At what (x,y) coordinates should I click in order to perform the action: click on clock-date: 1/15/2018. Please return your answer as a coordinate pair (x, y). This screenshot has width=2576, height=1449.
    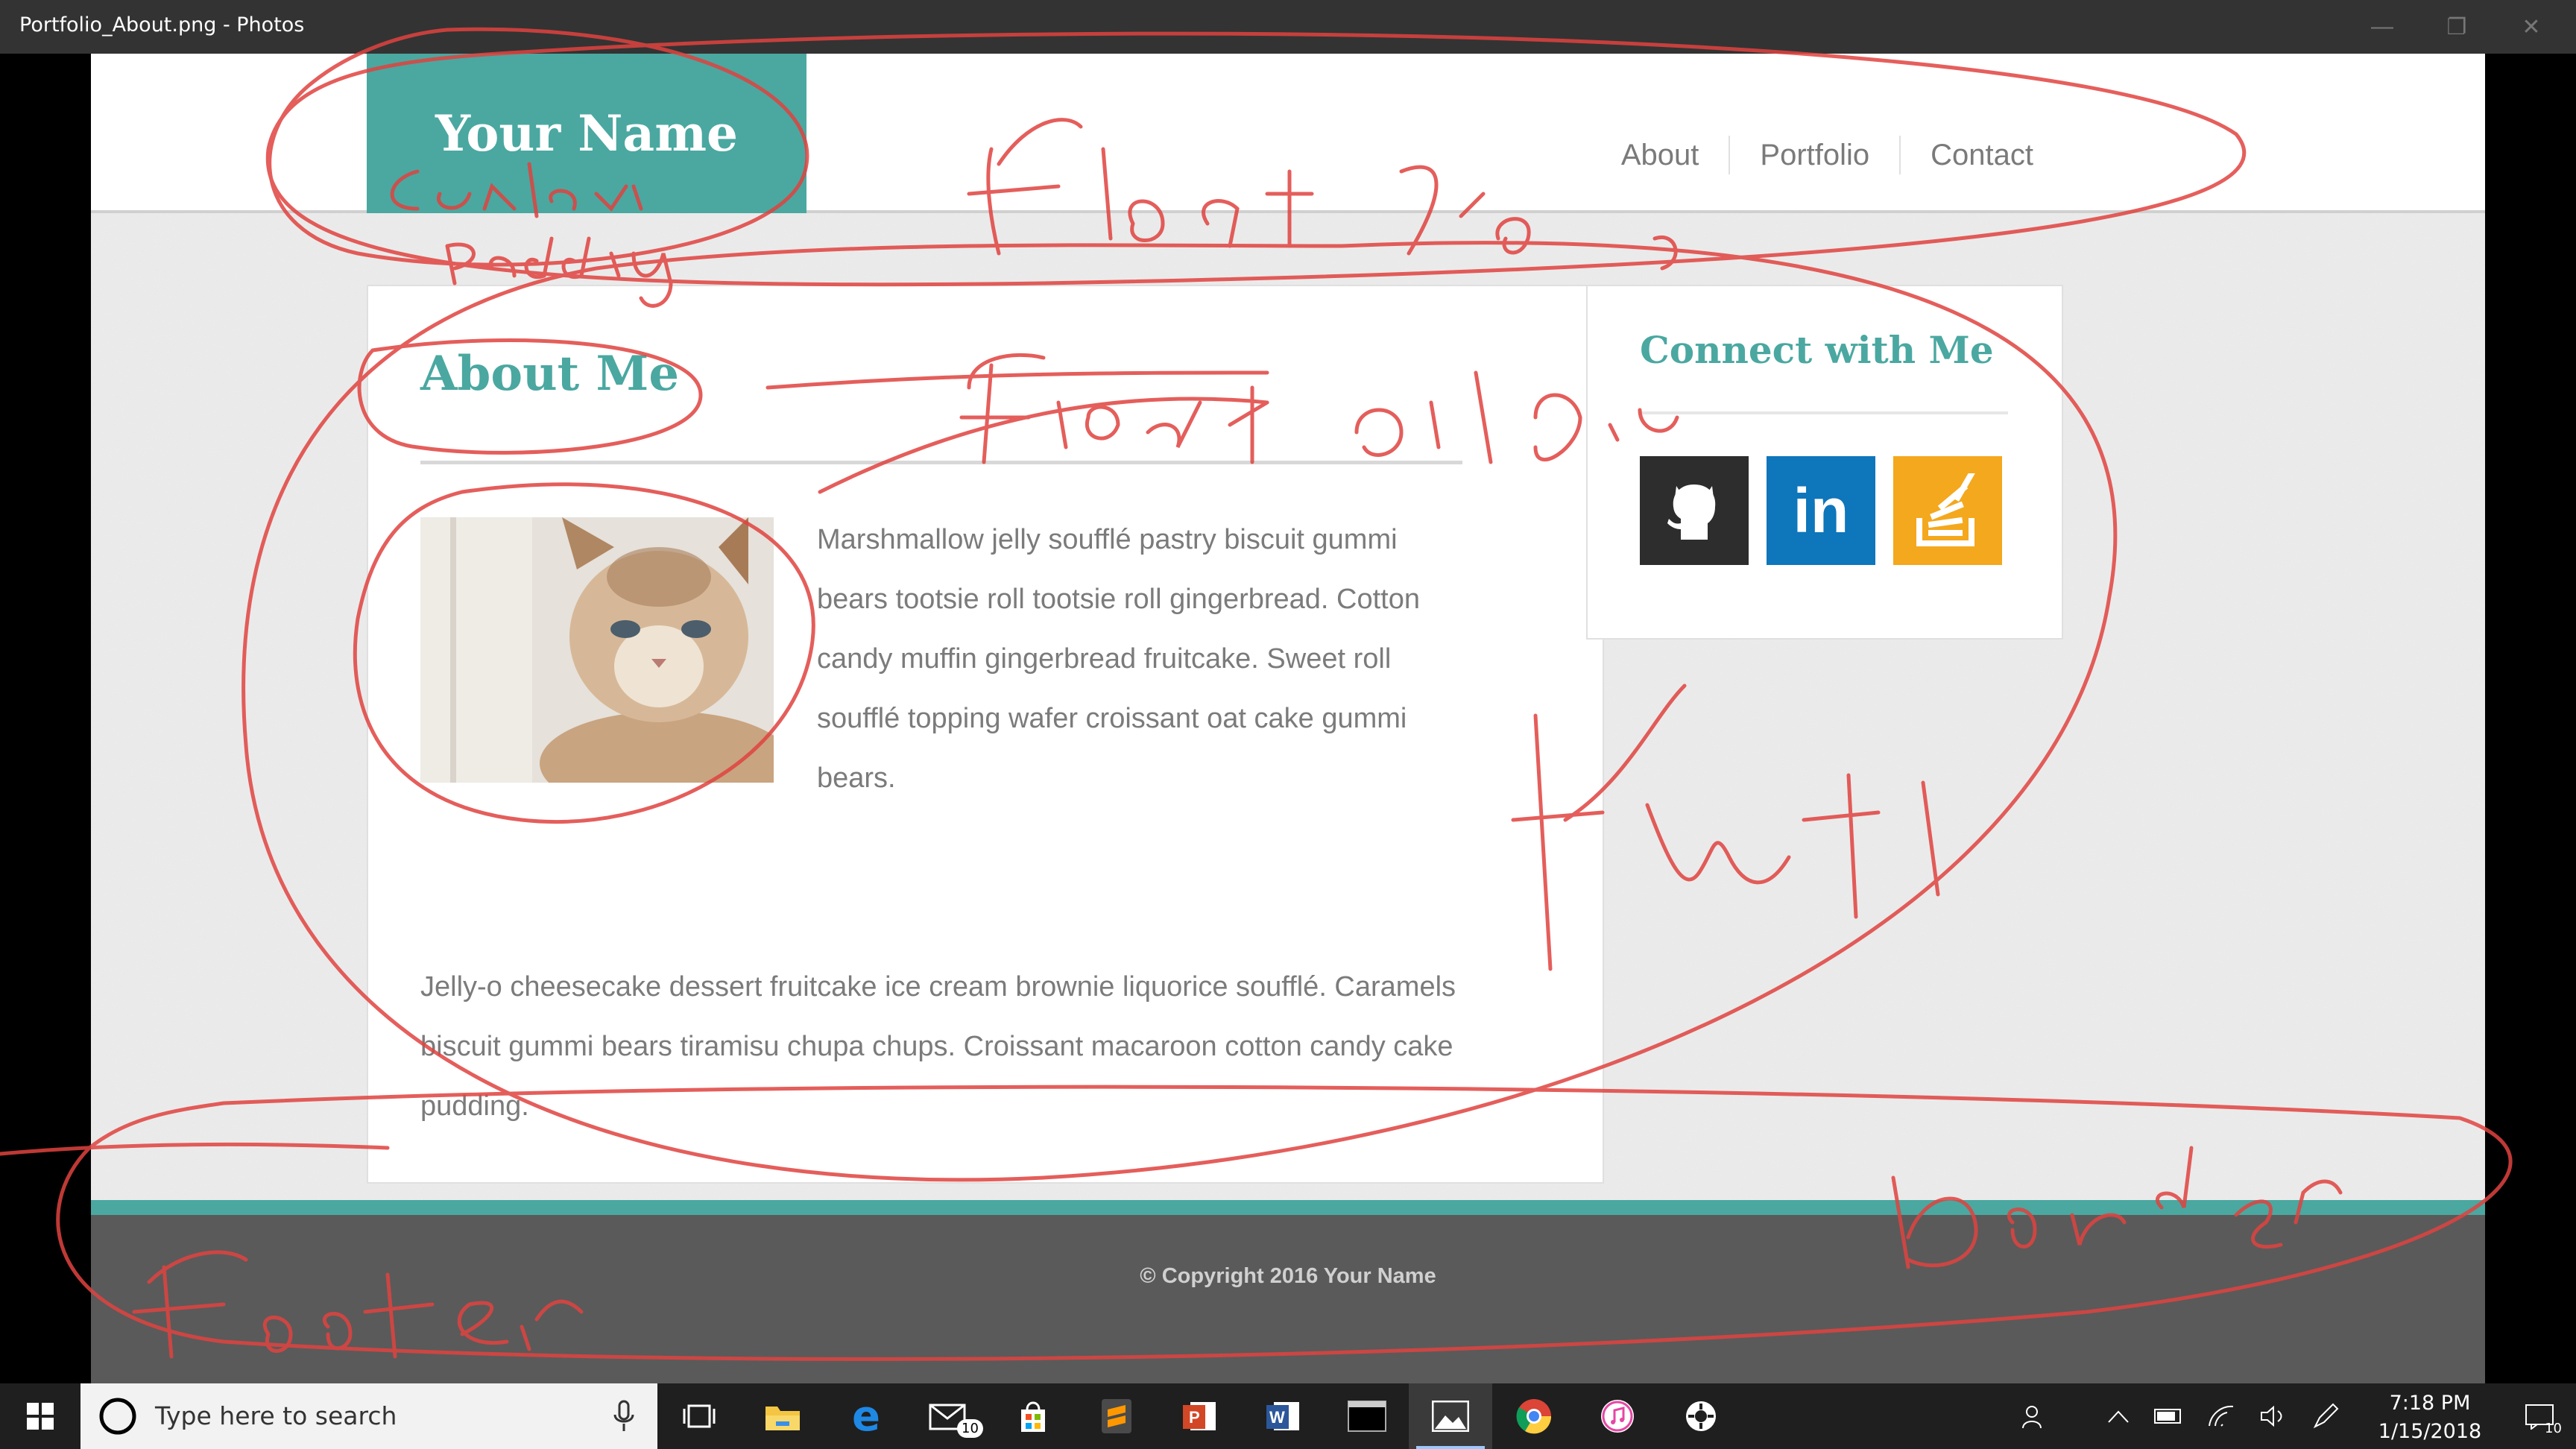
    Looking at the image, I should click on (2430, 1431).